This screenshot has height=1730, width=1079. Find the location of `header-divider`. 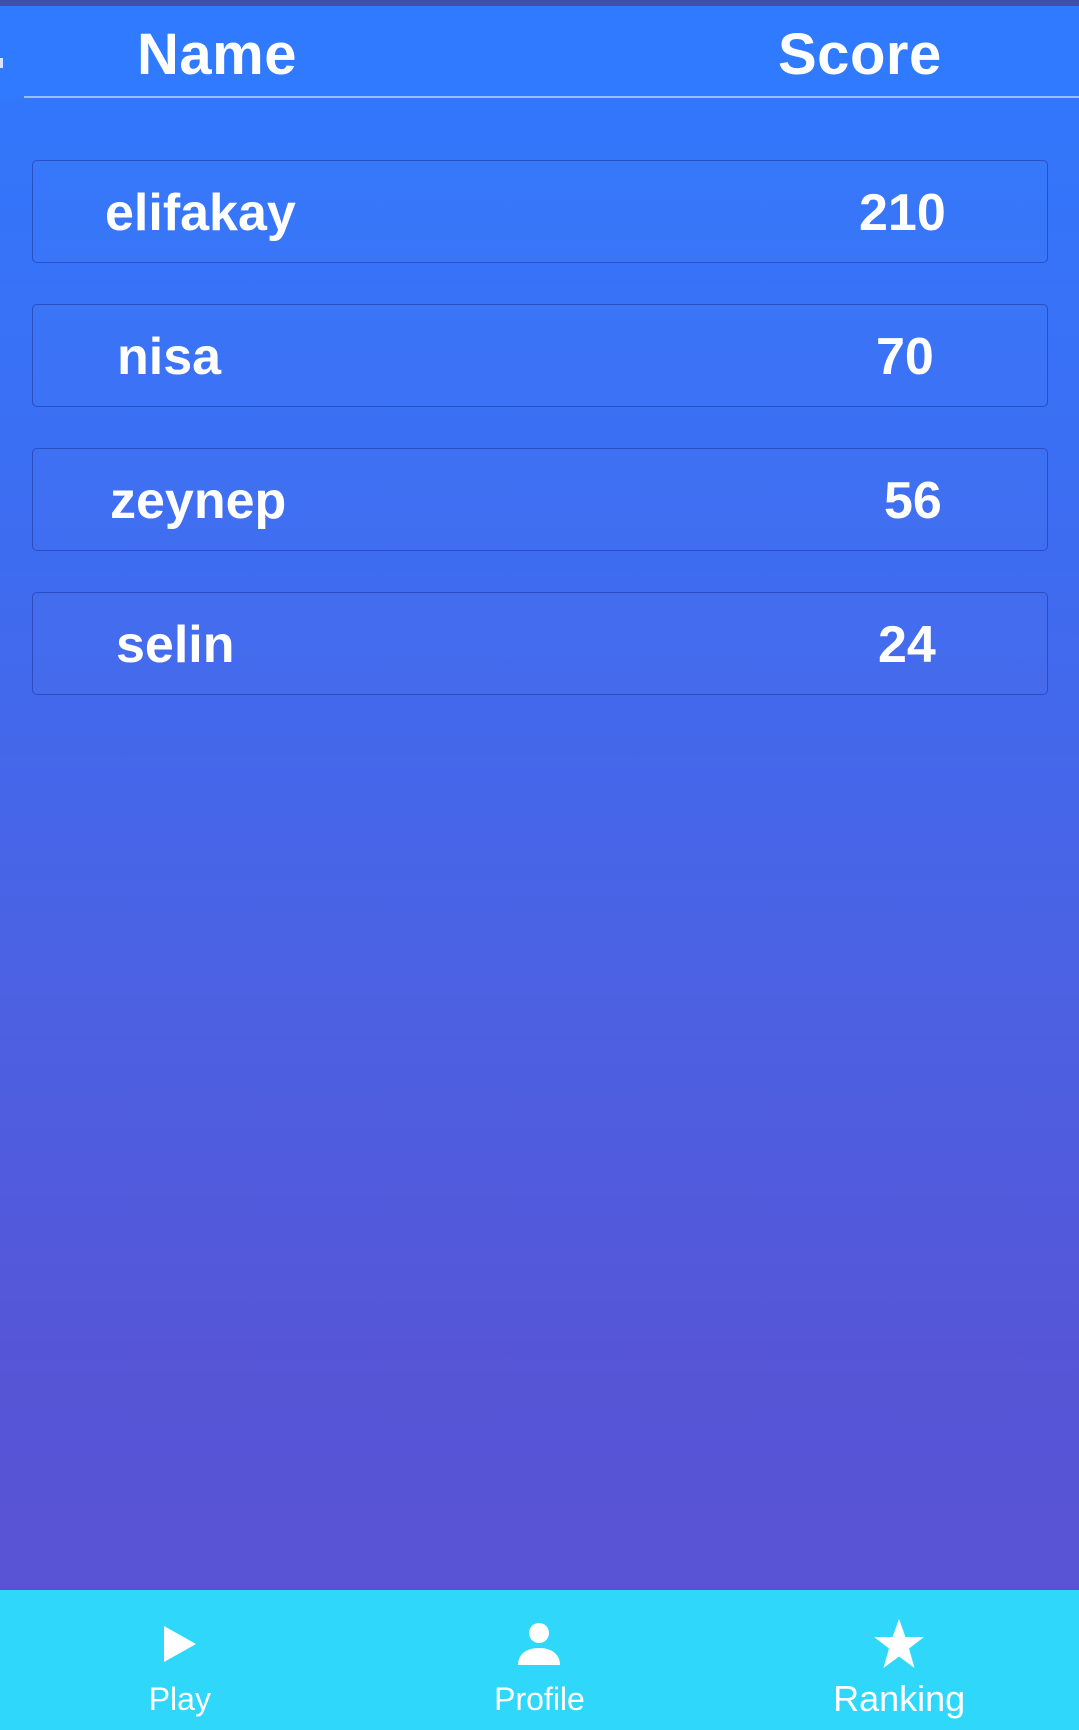

header-divider is located at coordinates (551, 97).